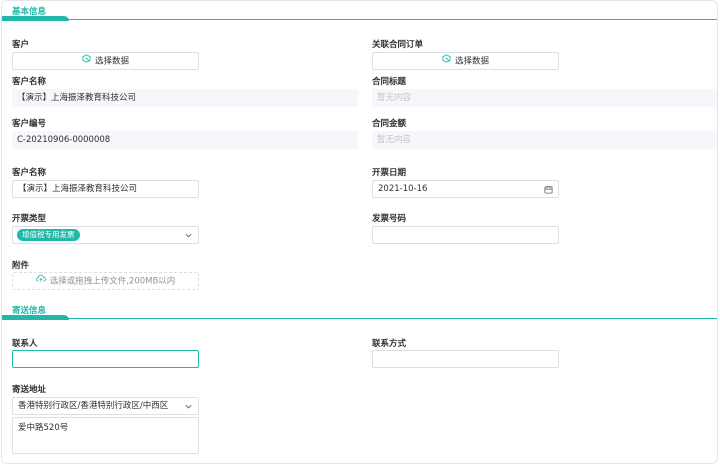 This screenshot has width=720, height=465. I want to click on invoice-date-label: 开票日期, so click(389, 173).